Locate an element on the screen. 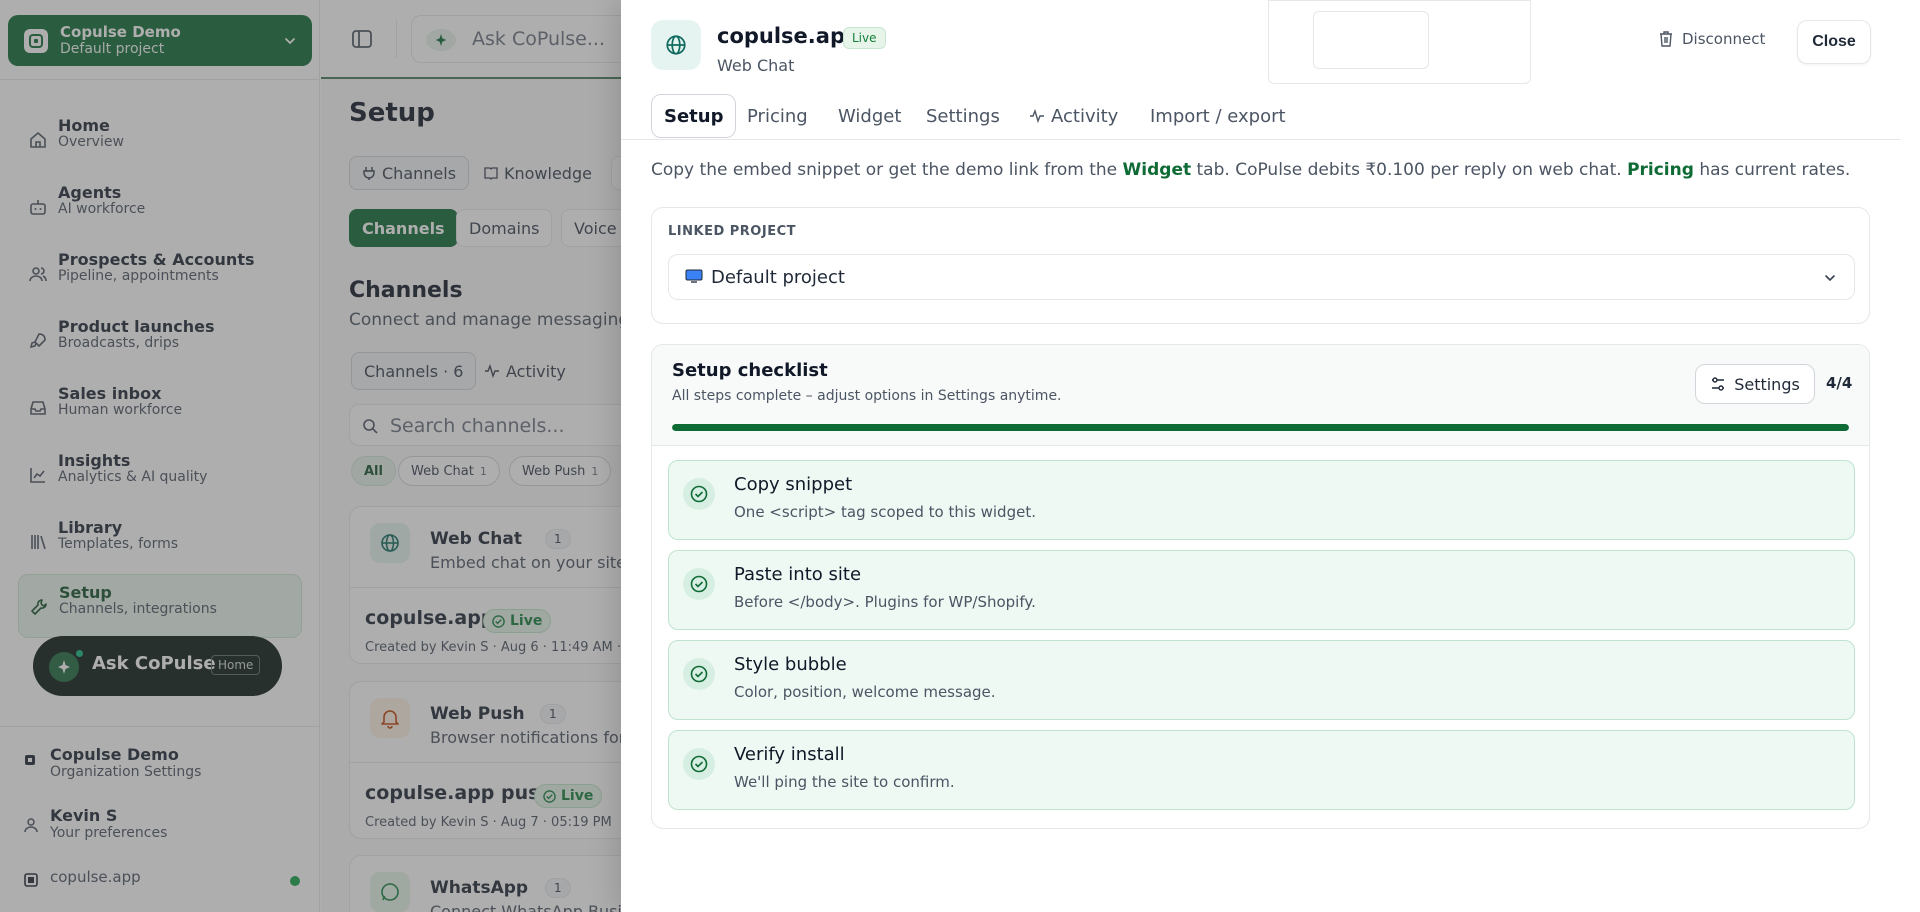 Image resolution: width=1920 pixels, height=912 pixels. preview-thumbnail is located at coordinates (1371, 40).